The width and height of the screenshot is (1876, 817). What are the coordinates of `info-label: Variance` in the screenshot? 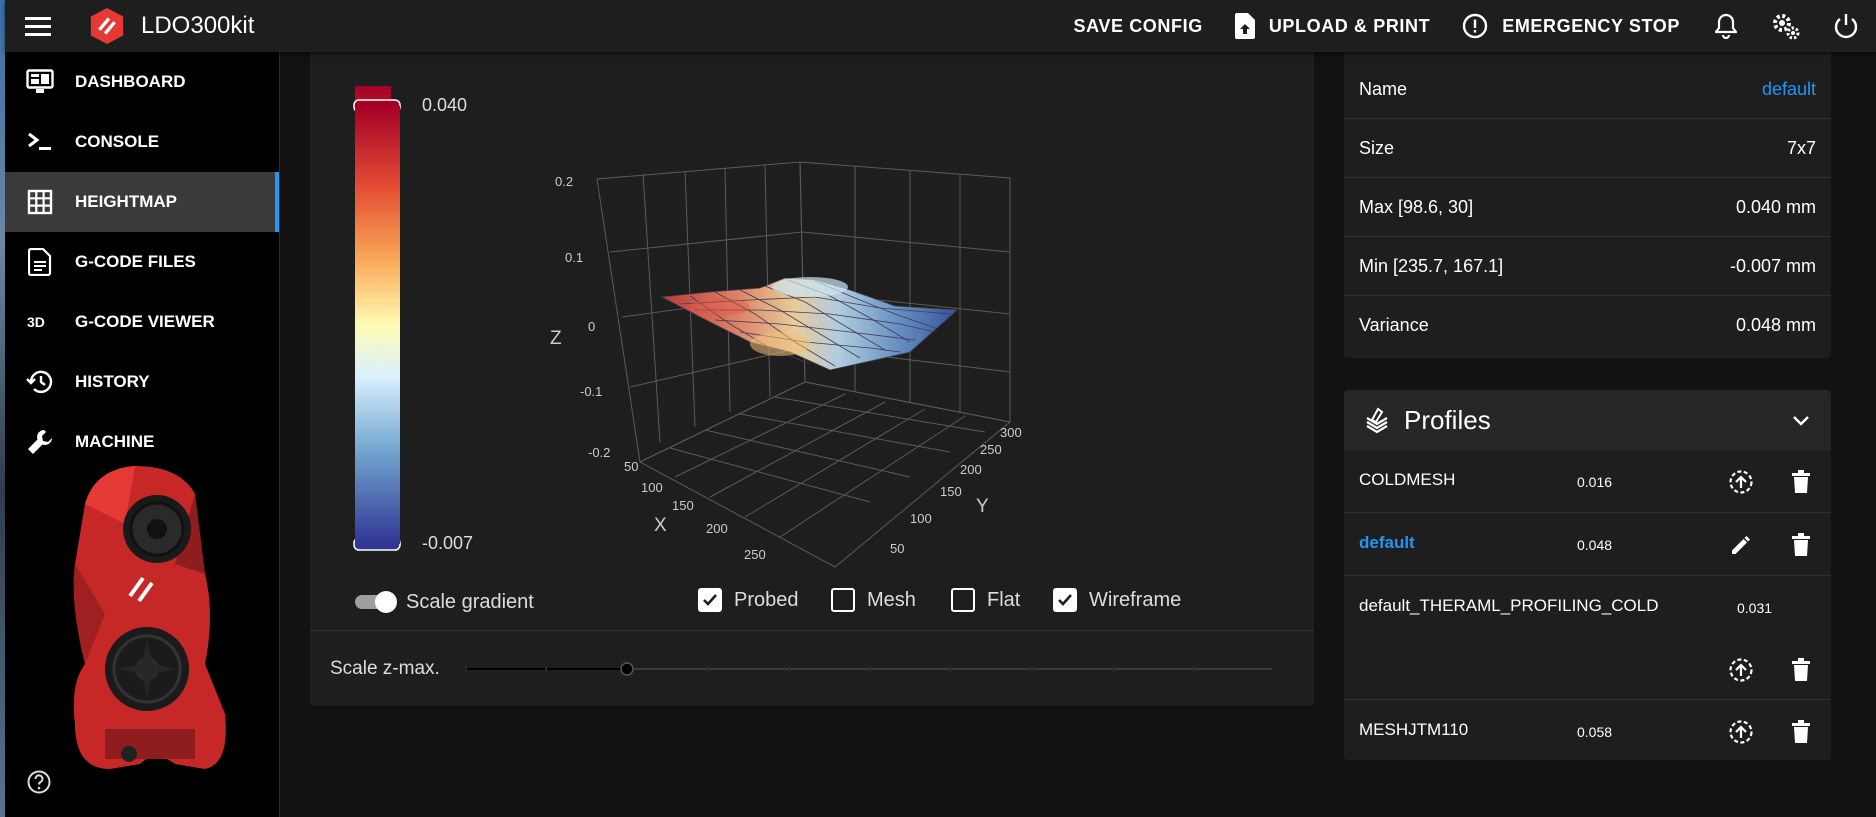 It's located at (1394, 325).